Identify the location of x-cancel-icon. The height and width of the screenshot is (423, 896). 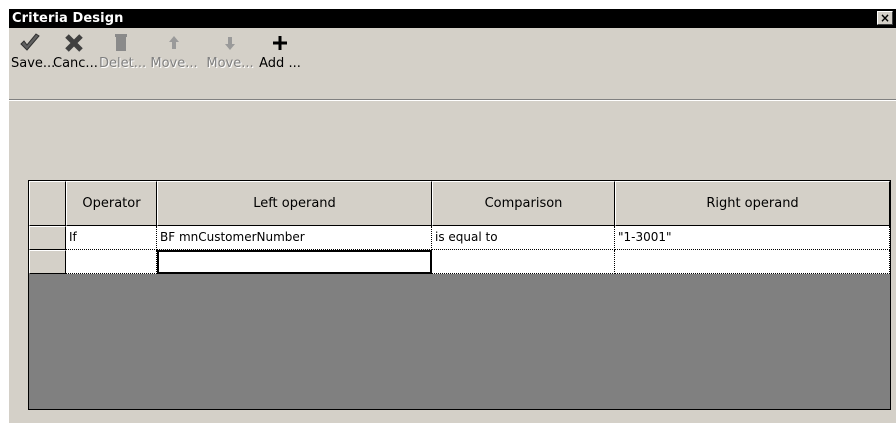
(74, 45).